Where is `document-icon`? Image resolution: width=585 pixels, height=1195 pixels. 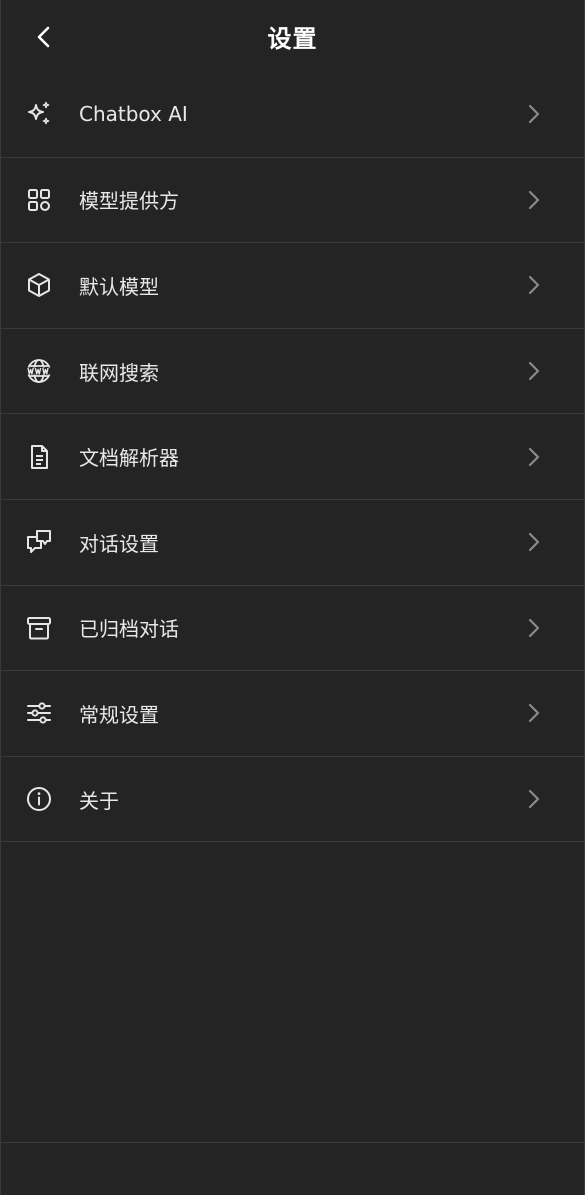
document-icon is located at coordinates (39, 457).